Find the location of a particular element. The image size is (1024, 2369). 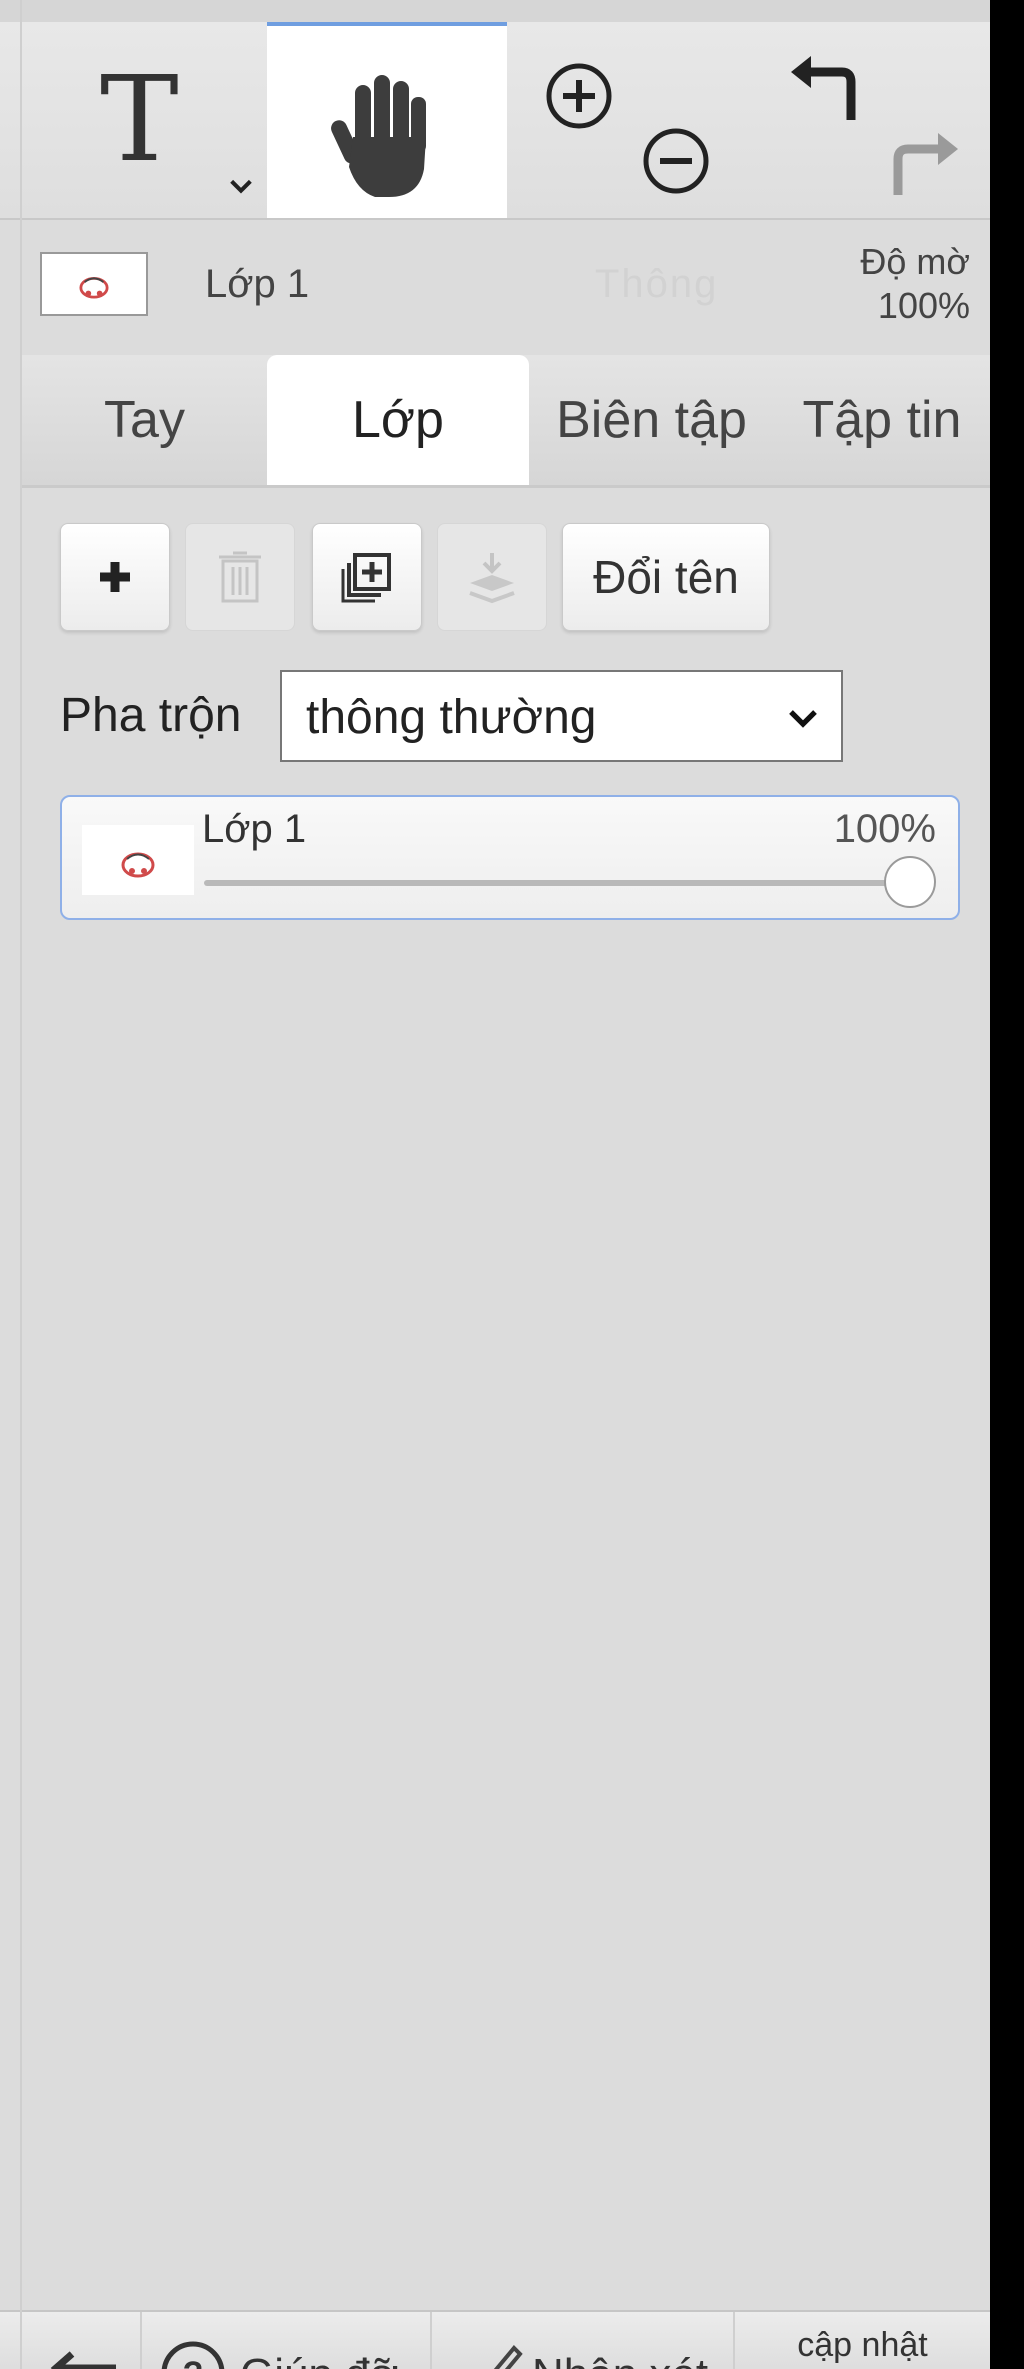

bottom-bar: ? Giúp đỡ Nhận xét cập nhật is located at coordinates (495, 2339).